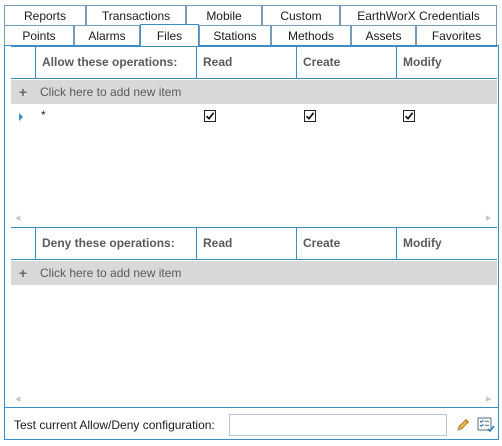  I want to click on tab-label: Reports, so click(45, 15).